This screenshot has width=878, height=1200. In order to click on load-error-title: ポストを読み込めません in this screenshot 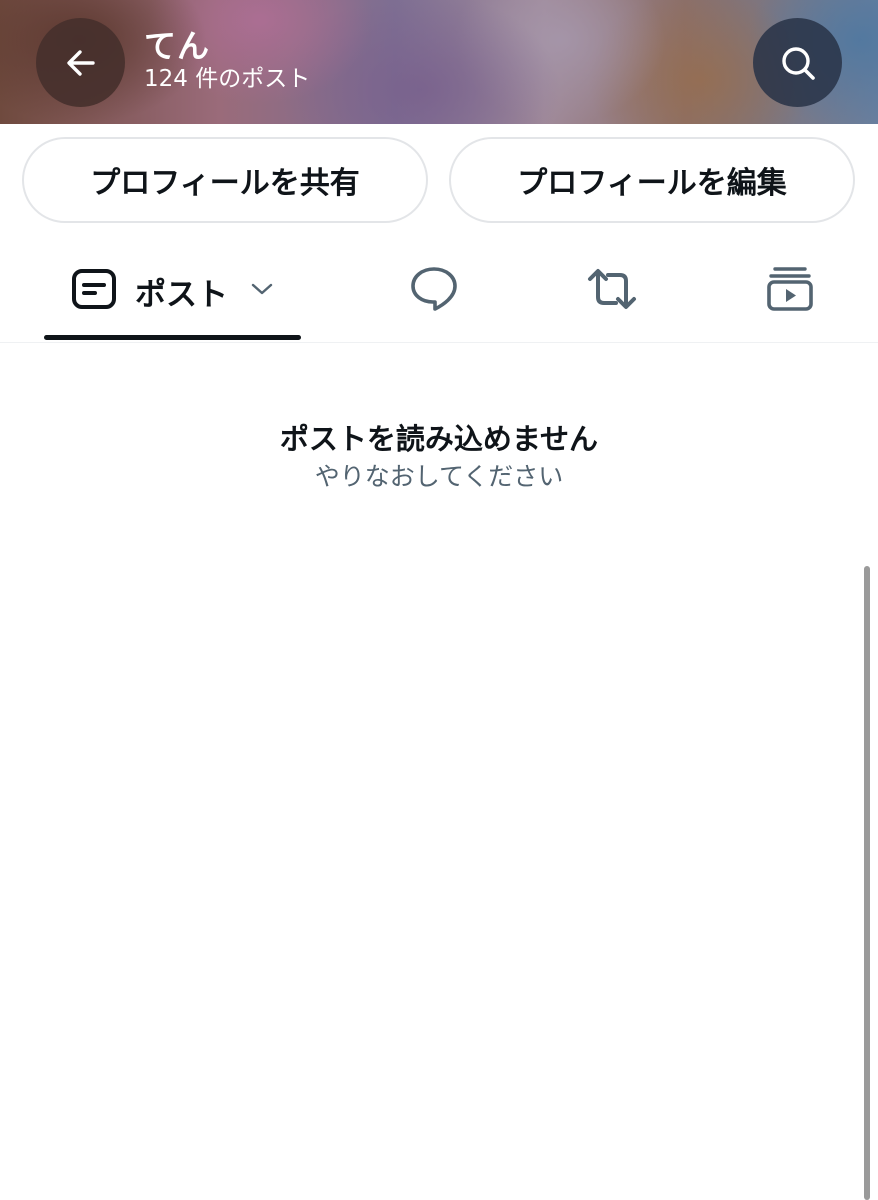, I will do `click(439, 439)`.